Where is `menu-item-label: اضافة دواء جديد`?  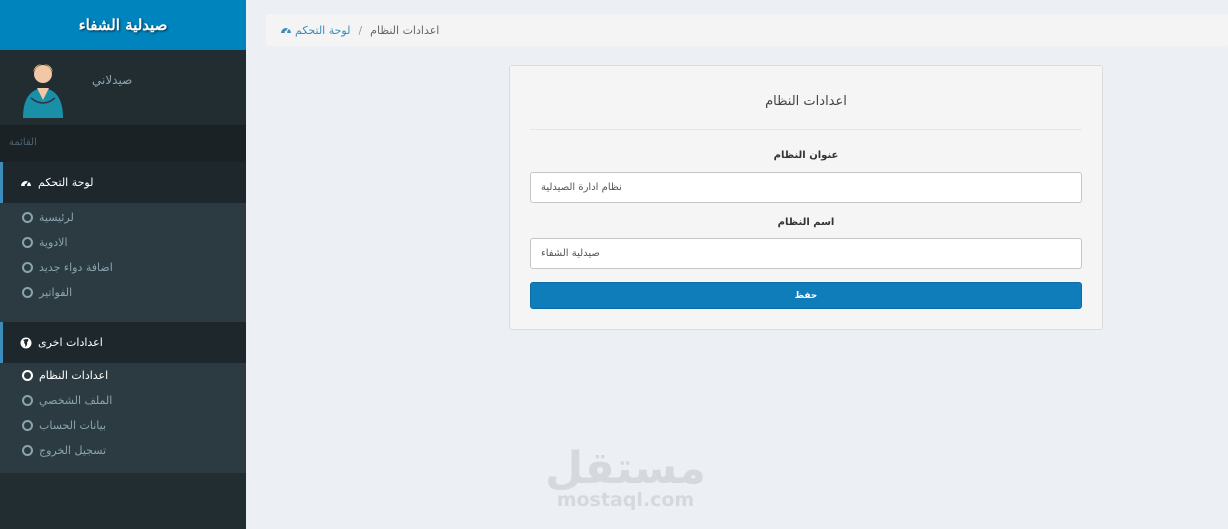 menu-item-label: اضافة دواء جديد is located at coordinates (76, 267).